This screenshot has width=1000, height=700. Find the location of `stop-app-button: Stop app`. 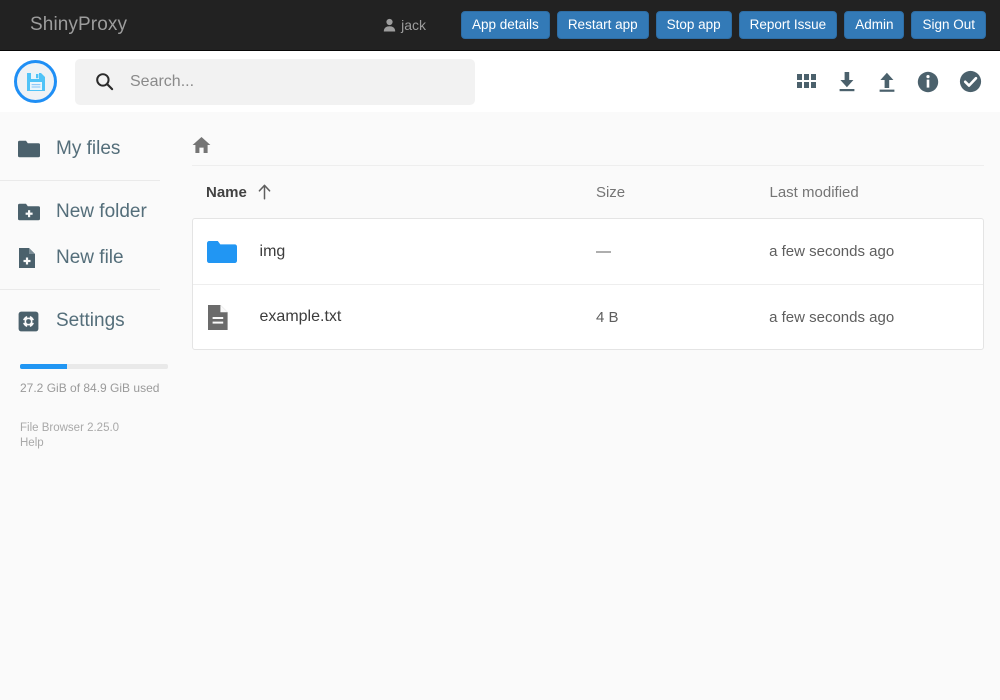

stop-app-button: Stop app is located at coordinates (693, 25).